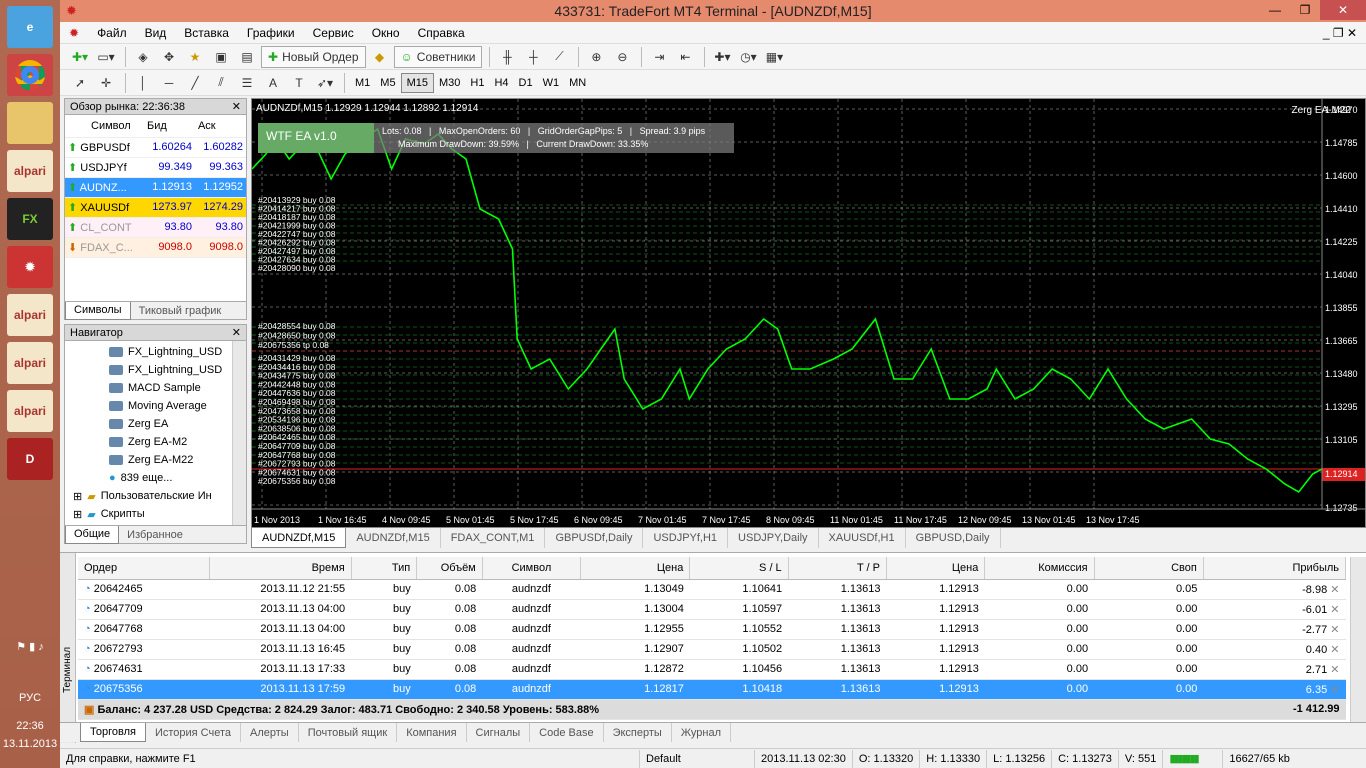 The image size is (1366, 768). I want to click on nav-ea-item: MACD Sample, so click(177, 388).